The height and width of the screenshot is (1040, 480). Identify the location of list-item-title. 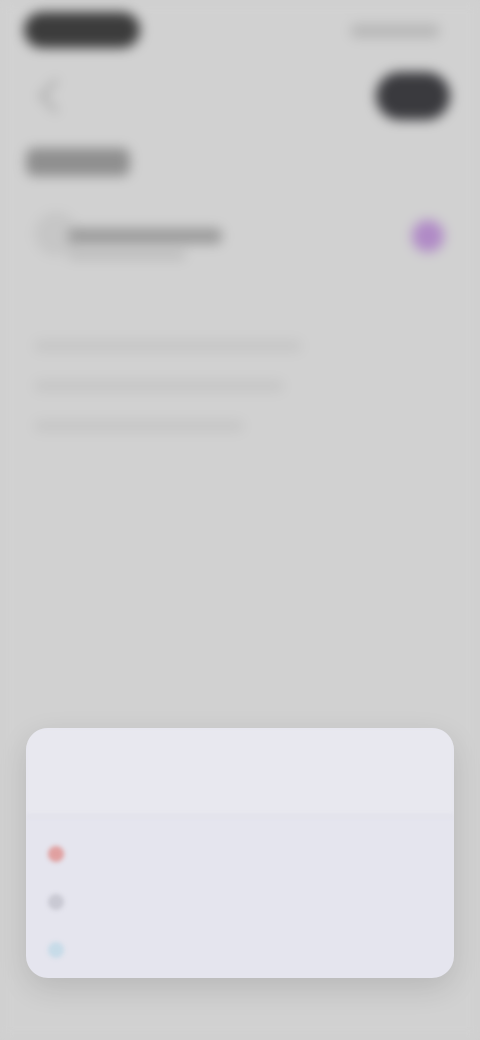
(145, 236).